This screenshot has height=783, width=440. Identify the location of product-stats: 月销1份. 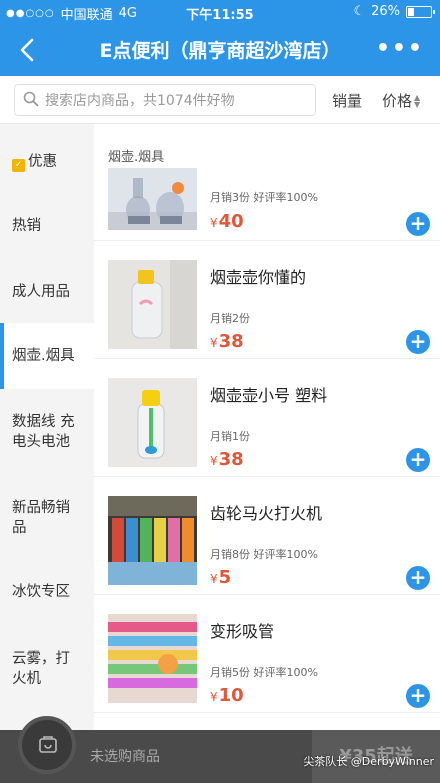
(230, 436).